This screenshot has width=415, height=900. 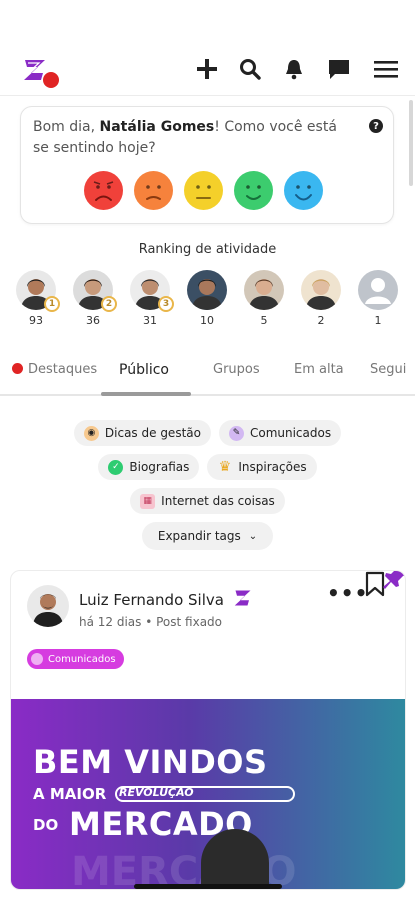 What do you see at coordinates (321, 320) in the screenshot?
I see `activity-count: 2` at bounding box center [321, 320].